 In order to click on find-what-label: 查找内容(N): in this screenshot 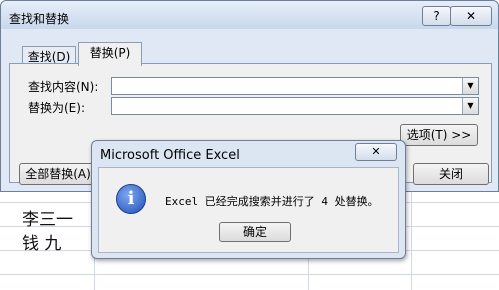, I will do `click(63, 87)`.